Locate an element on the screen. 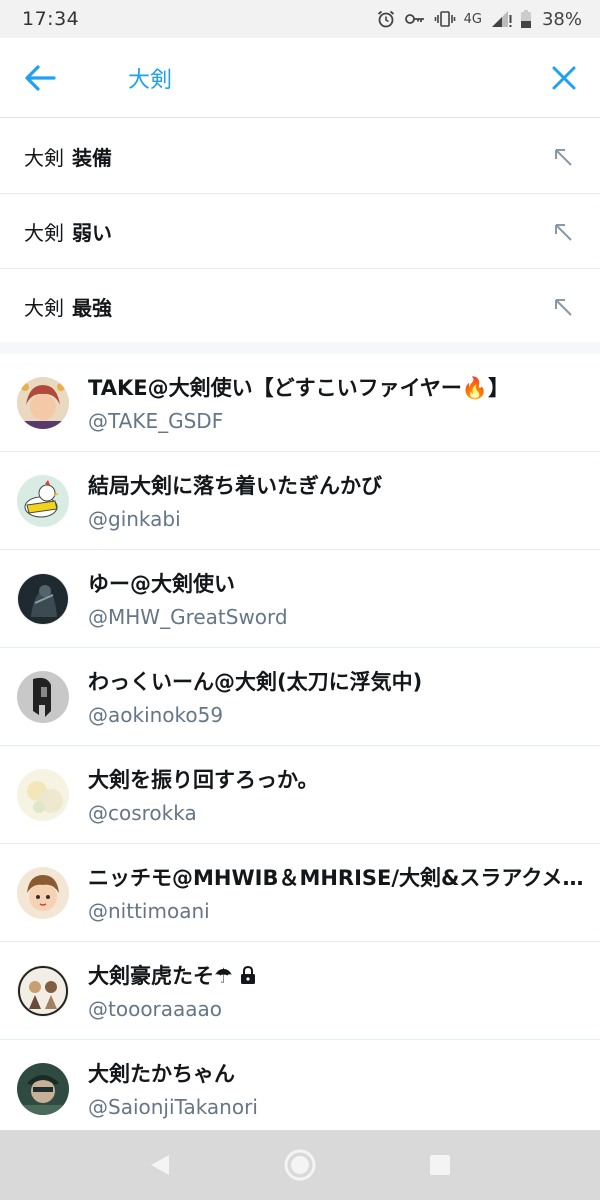 The width and height of the screenshot is (600, 1200). user-handle: @SaionjiTakanori is located at coordinates (173, 1107).